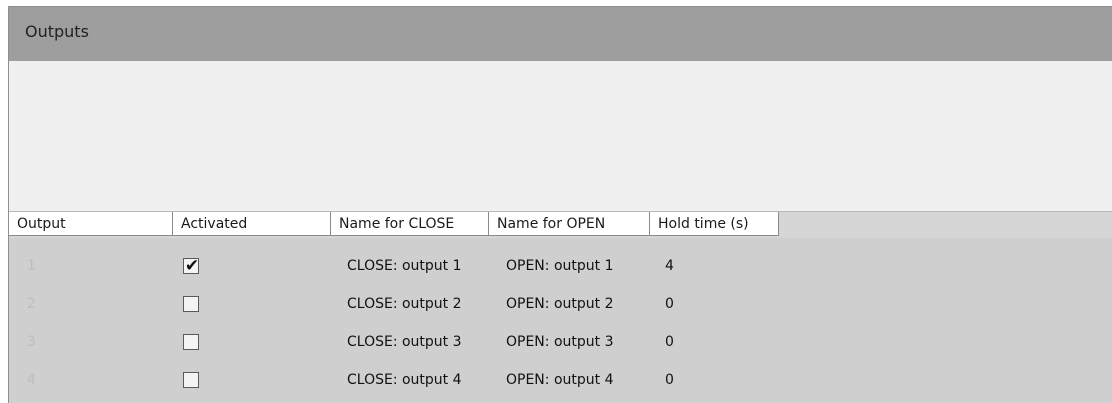  I want to click on activated-checkbox: ✔, so click(191, 266).